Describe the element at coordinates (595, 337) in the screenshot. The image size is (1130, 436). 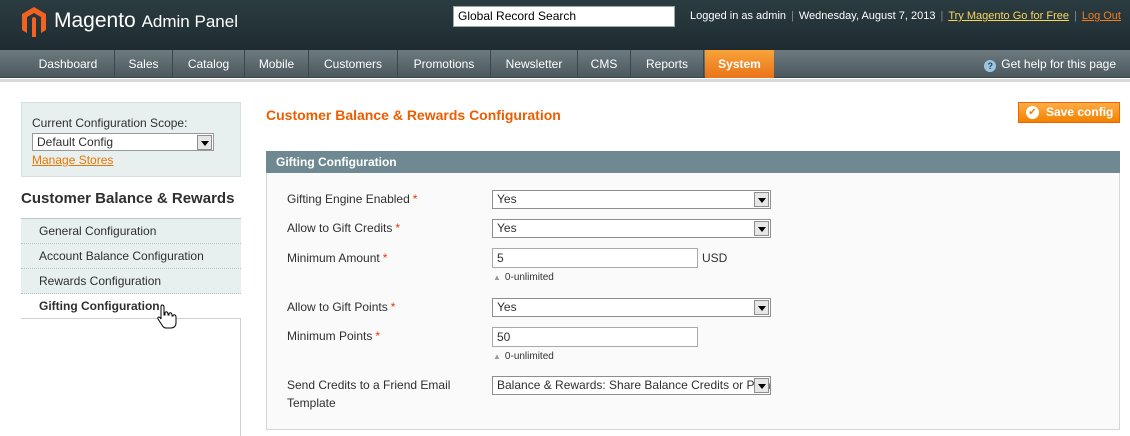
I see `minimum-points-input: 50` at that location.